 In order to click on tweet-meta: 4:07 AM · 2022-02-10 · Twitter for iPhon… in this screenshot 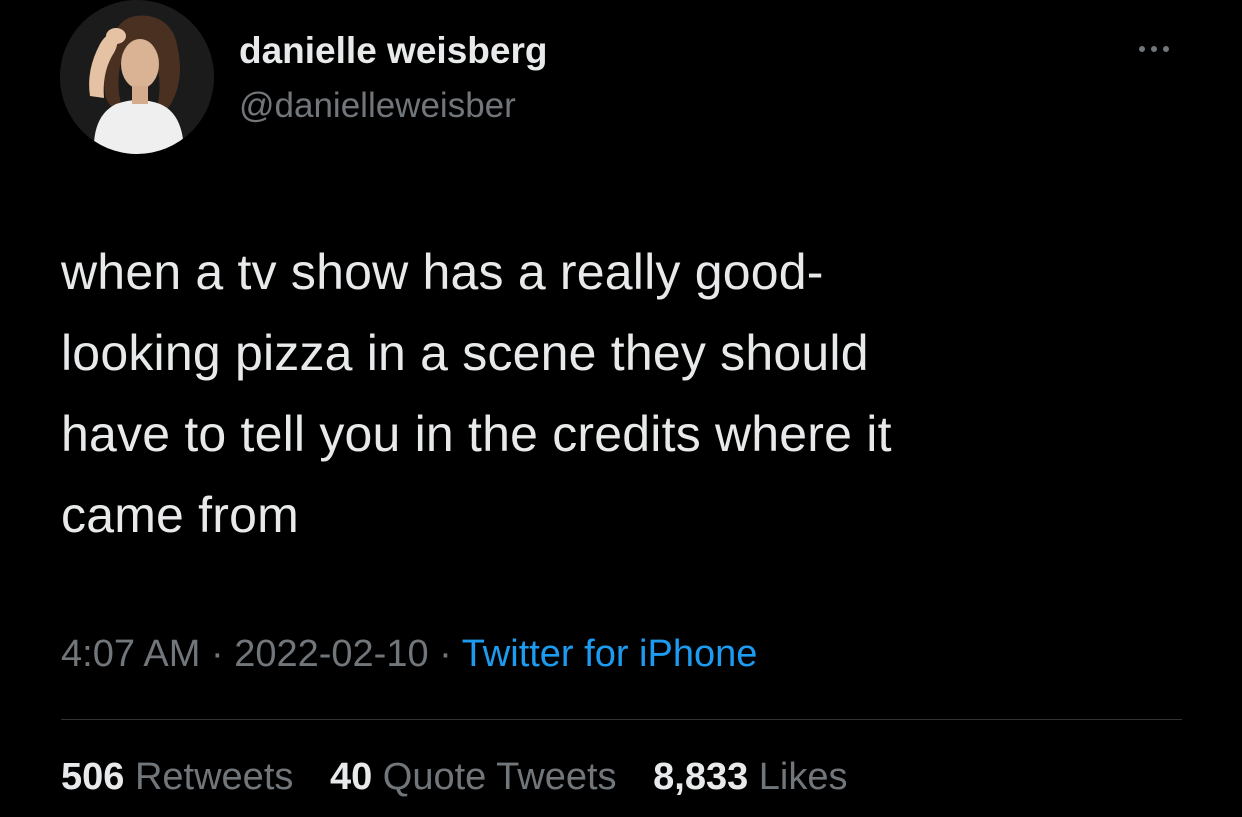, I will do `click(409, 654)`.